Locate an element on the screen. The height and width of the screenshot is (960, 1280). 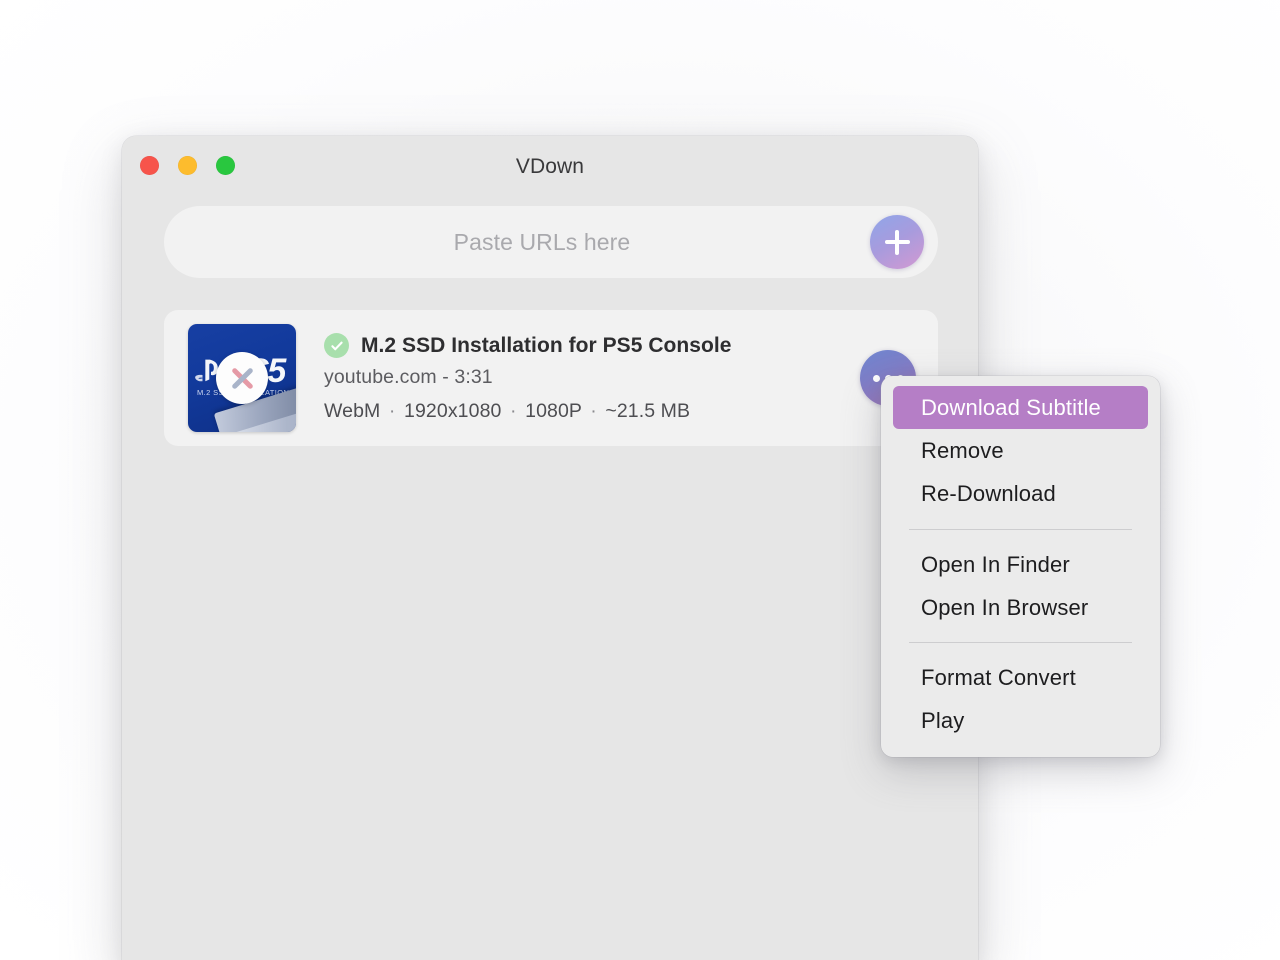
url-input-field: Paste URLs here is located at coordinates (551, 242).